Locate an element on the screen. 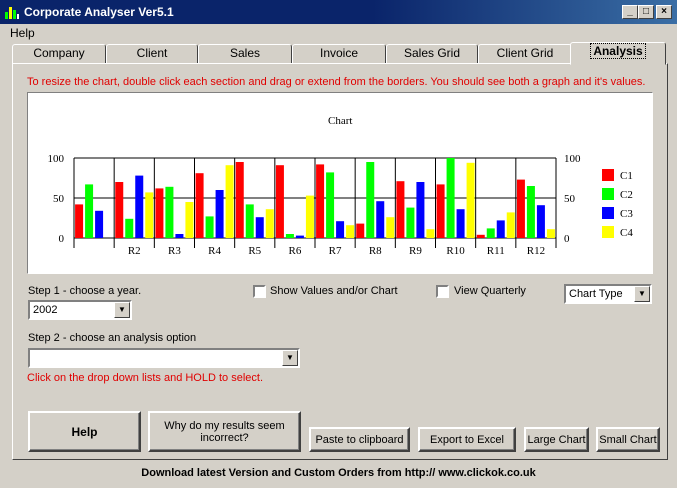 The width and height of the screenshot is (677, 488). tab-sales: Sales is located at coordinates (245, 54).